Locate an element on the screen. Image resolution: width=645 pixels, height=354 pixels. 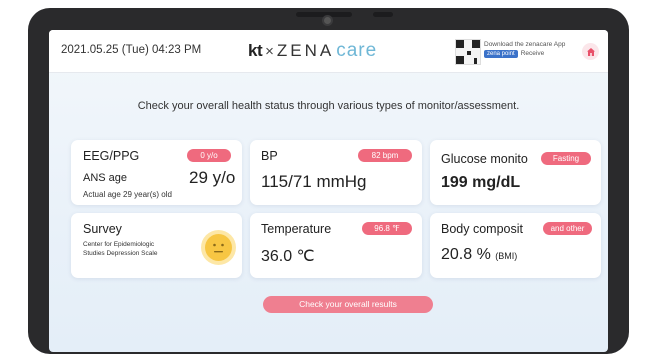
card-temperature: Temperature 96.8 ℉ 36.0 ℃ is located at coordinates (336, 245).